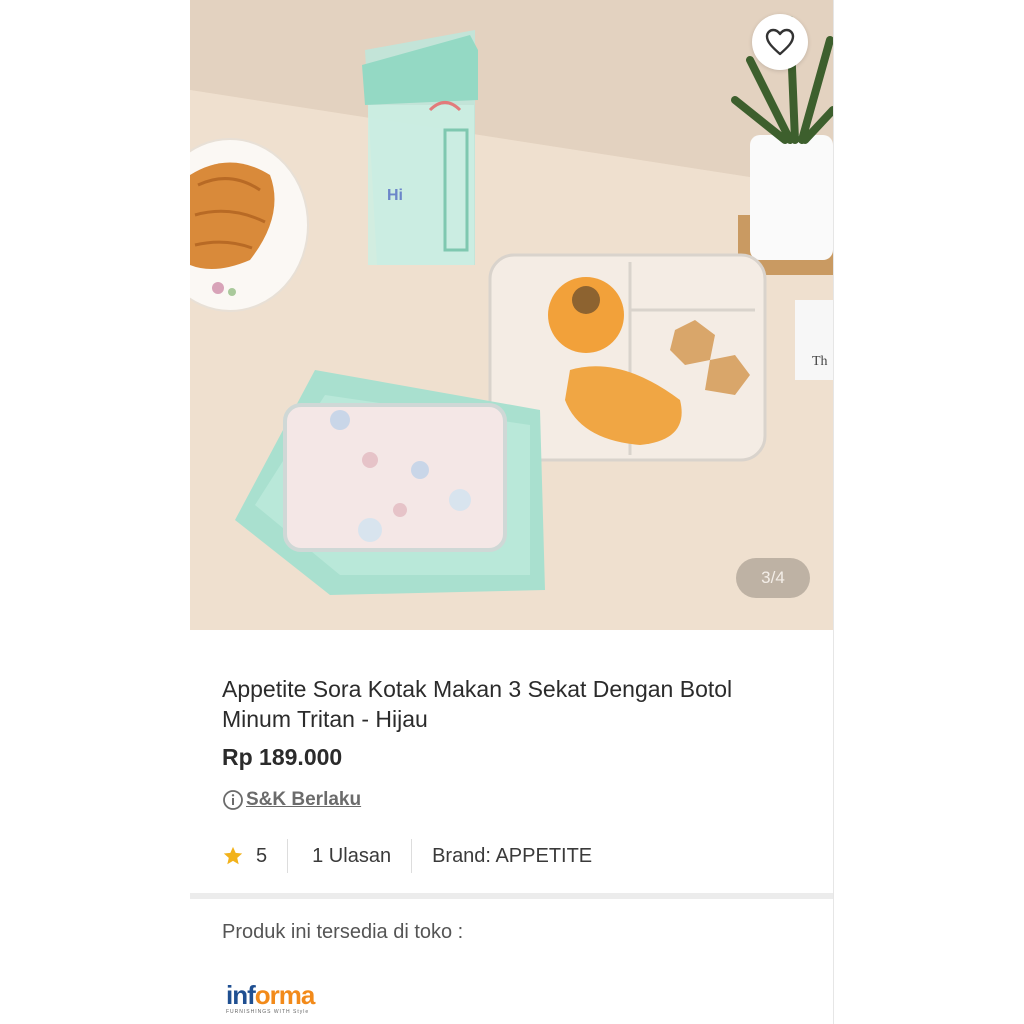 This screenshot has width=1024, height=1024. I want to click on store-logo-informa: informa FURNISHINGS WITH Style, so click(529, 998).